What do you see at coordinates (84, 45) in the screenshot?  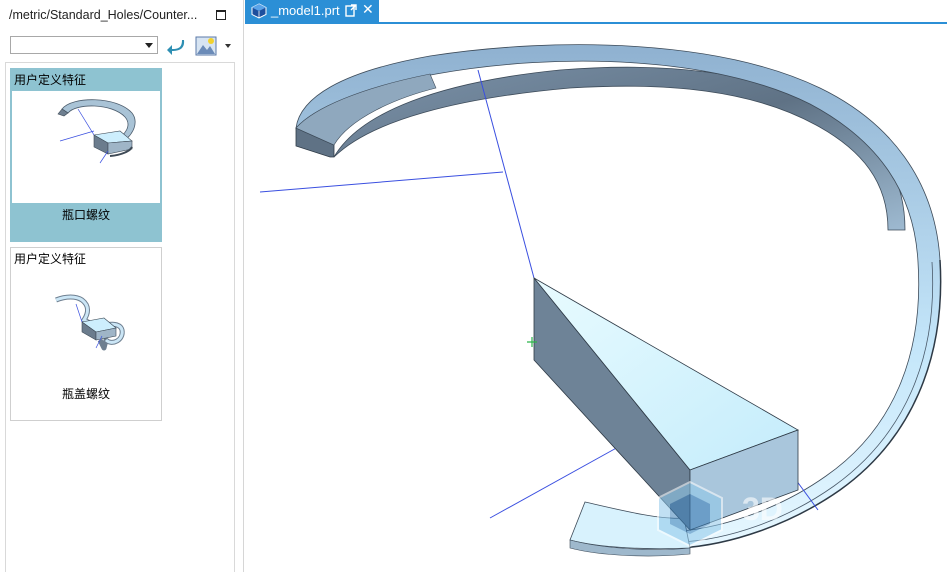 I see `library-filter-select` at bounding box center [84, 45].